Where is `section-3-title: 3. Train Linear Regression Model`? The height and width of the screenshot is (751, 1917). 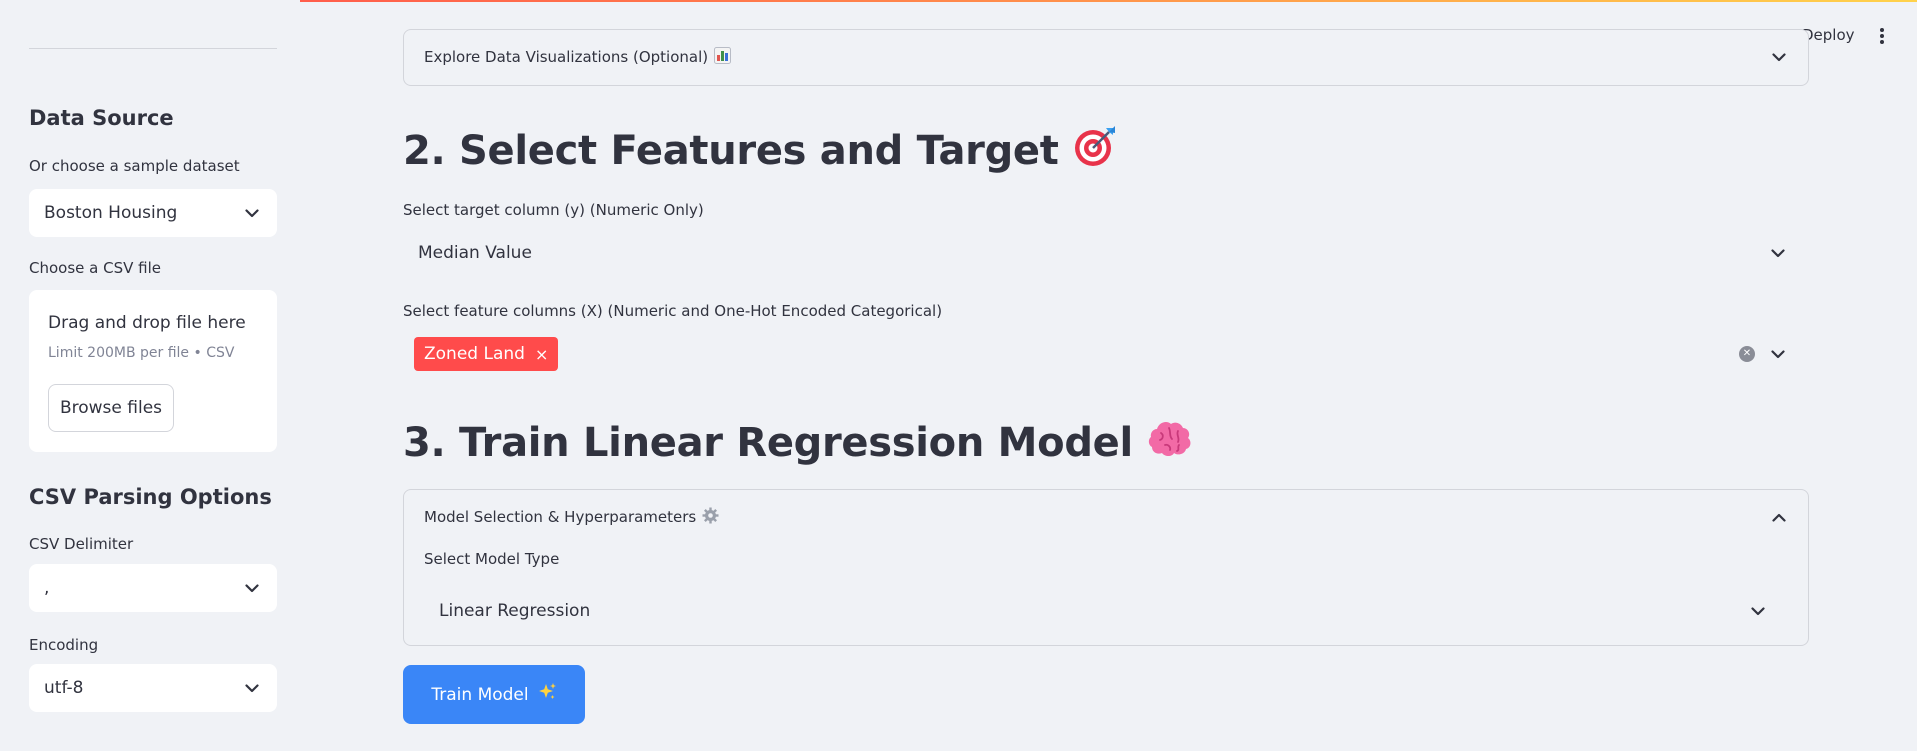 section-3-title: 3. Train Linear Regression Model is located at coordinates (798, 443).